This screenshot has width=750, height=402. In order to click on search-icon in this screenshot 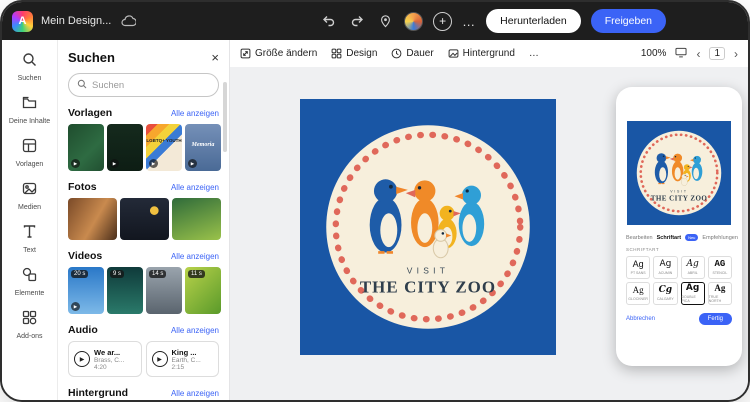, I will do `click(82, 85)`.